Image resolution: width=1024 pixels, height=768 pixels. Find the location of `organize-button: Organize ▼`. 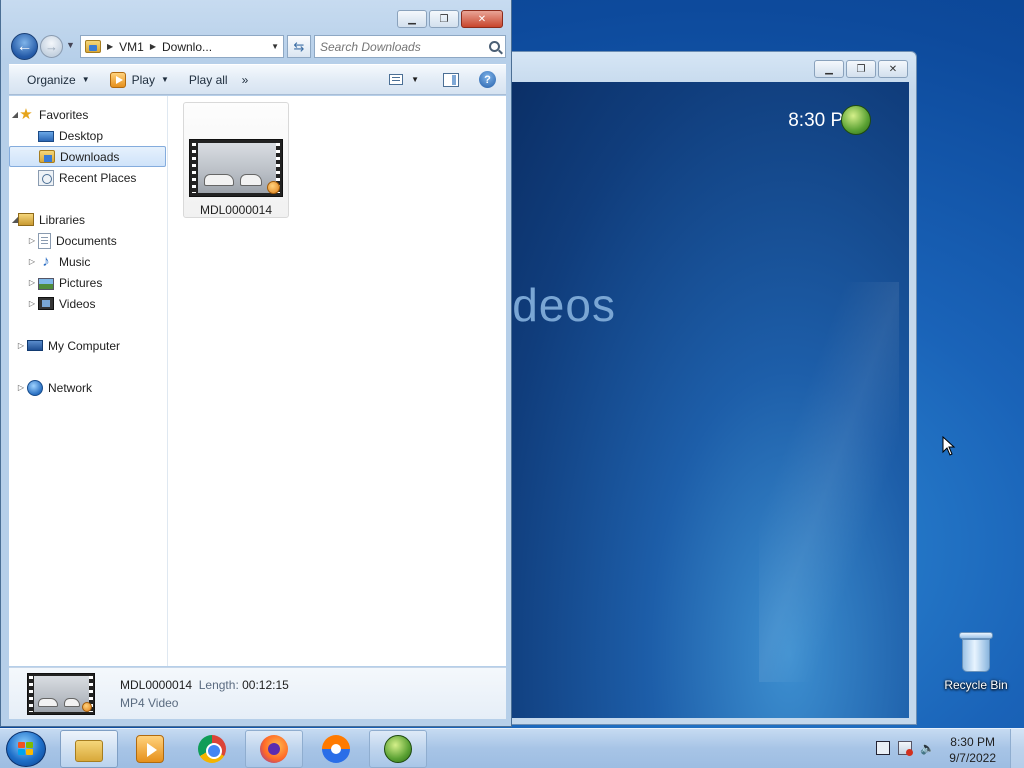

organize-button: Organize ▼ is located at coordinates (54, 79).